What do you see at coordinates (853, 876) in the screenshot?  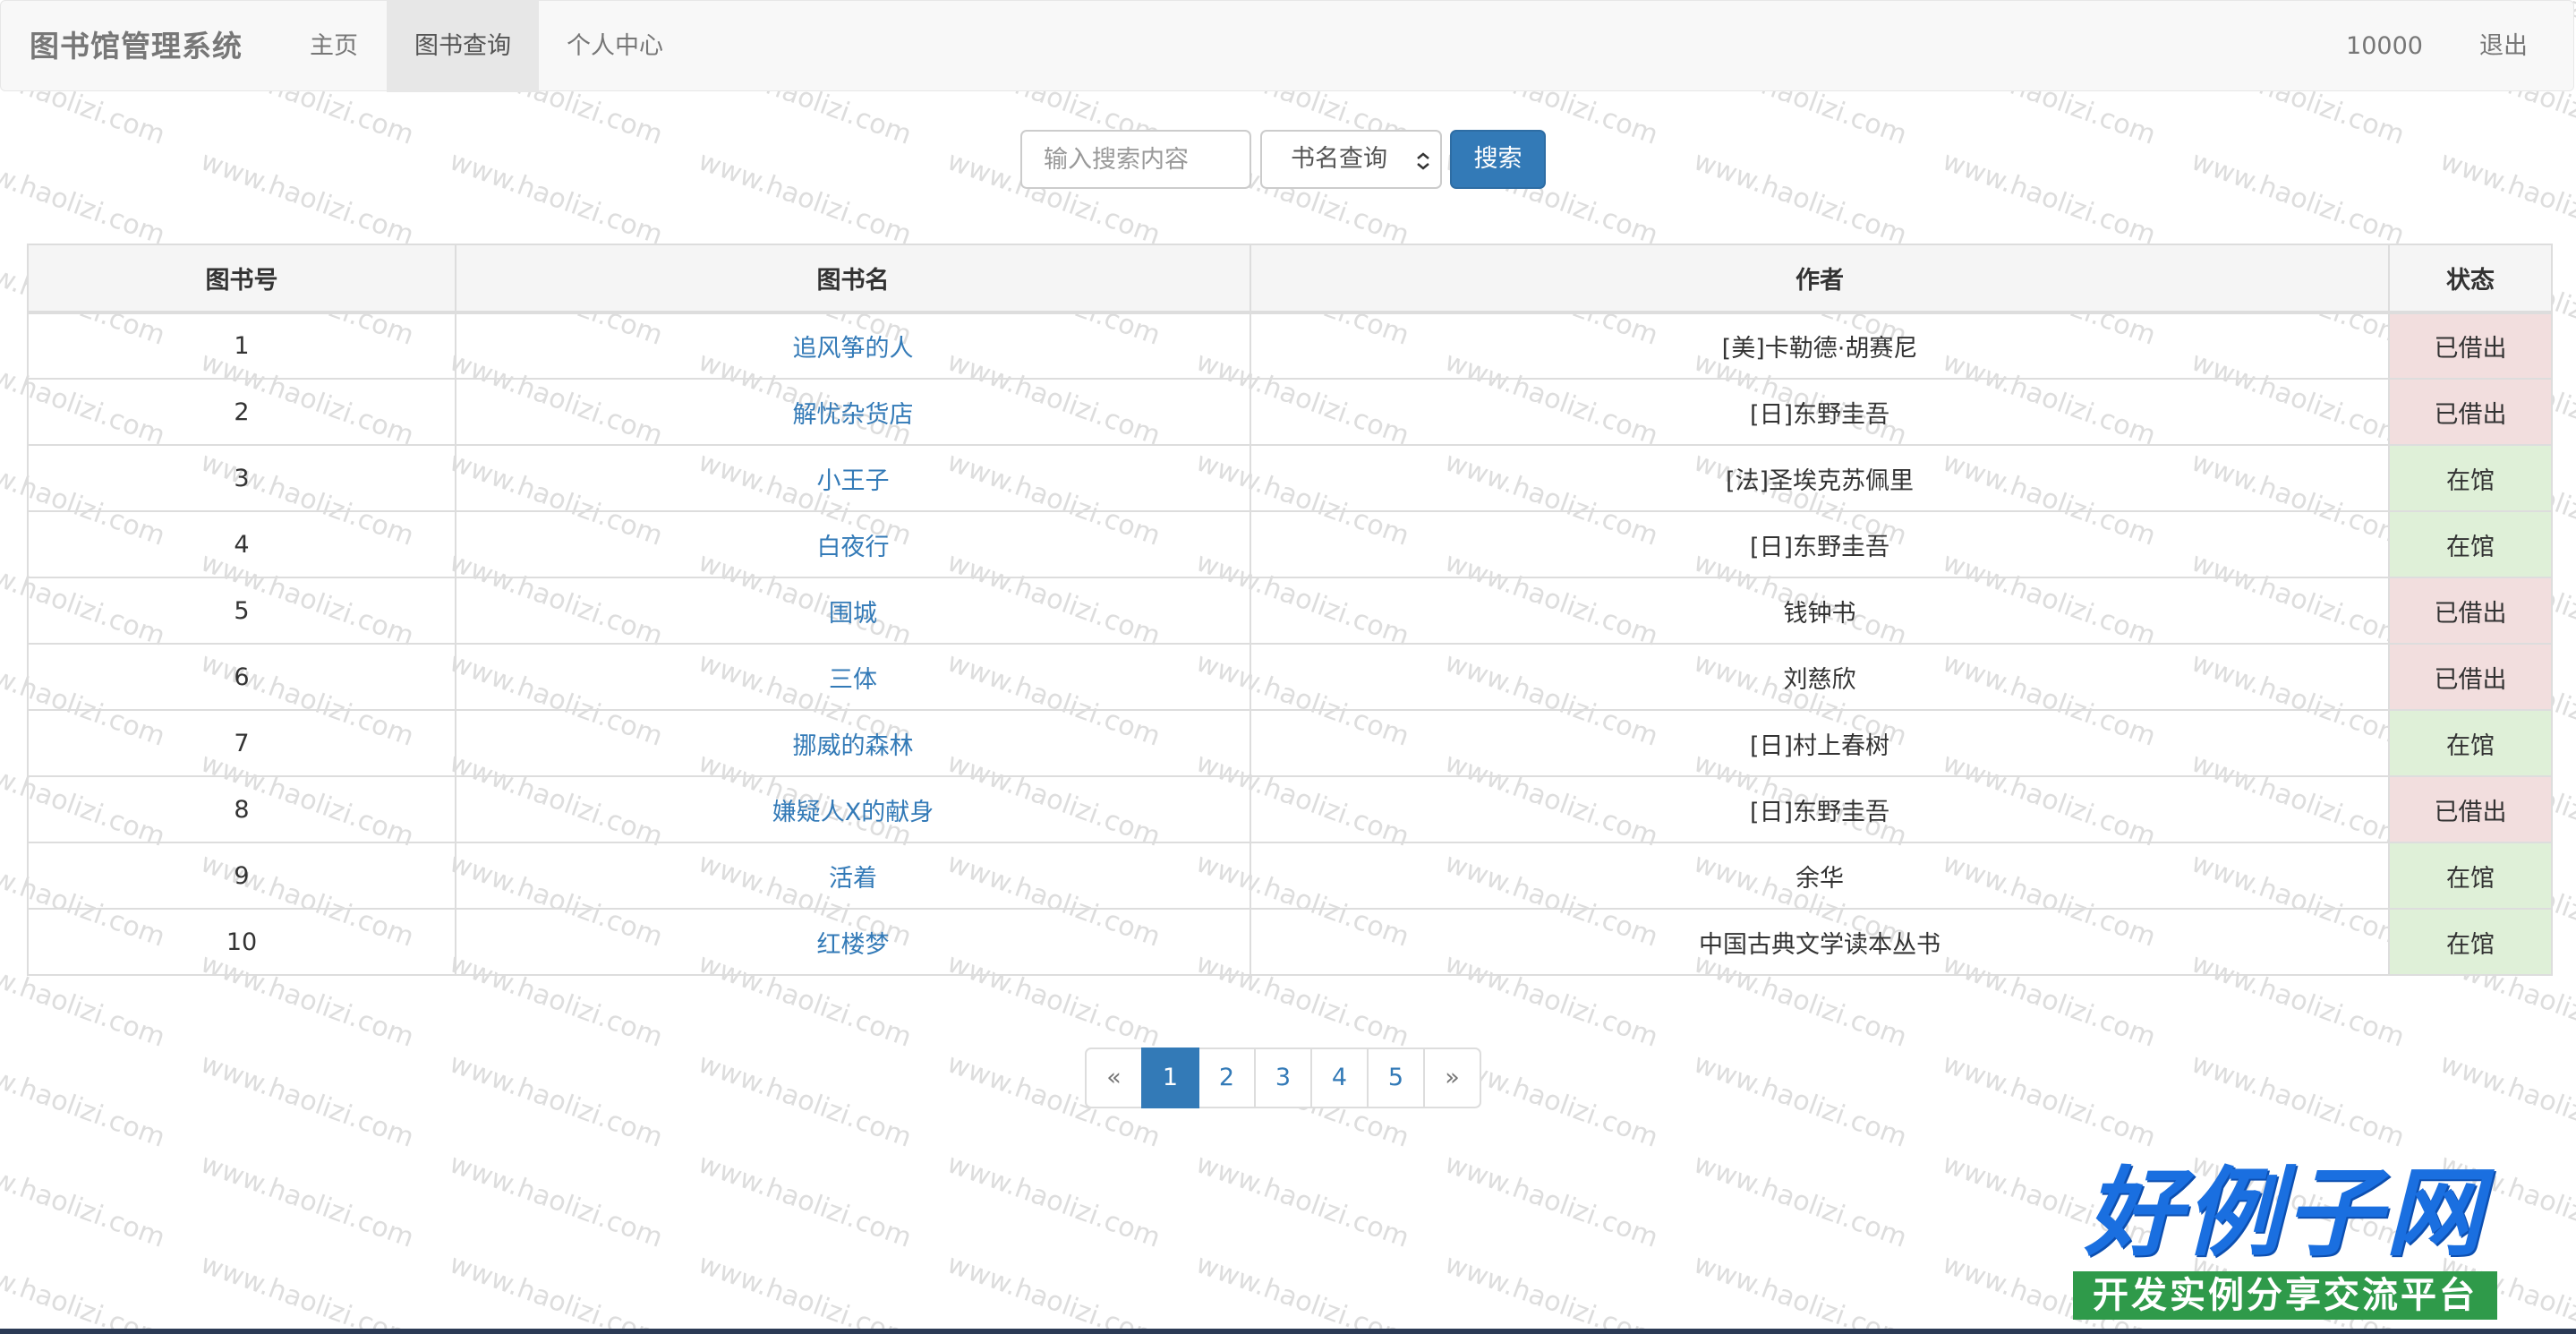 I see `cell-book-name-link: 活着` at bounding box center [853, 876].